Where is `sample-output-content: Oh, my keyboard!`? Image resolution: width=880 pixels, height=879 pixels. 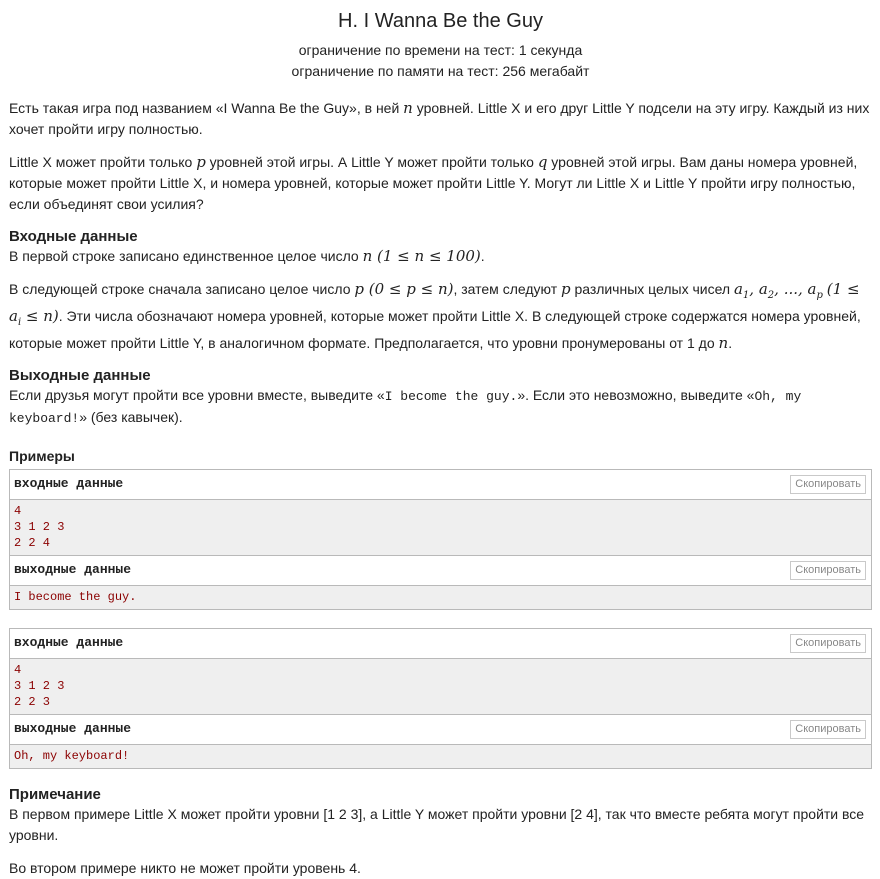 sample-output-content: Oh, my keyboard! is located at coordinates (440, 756).